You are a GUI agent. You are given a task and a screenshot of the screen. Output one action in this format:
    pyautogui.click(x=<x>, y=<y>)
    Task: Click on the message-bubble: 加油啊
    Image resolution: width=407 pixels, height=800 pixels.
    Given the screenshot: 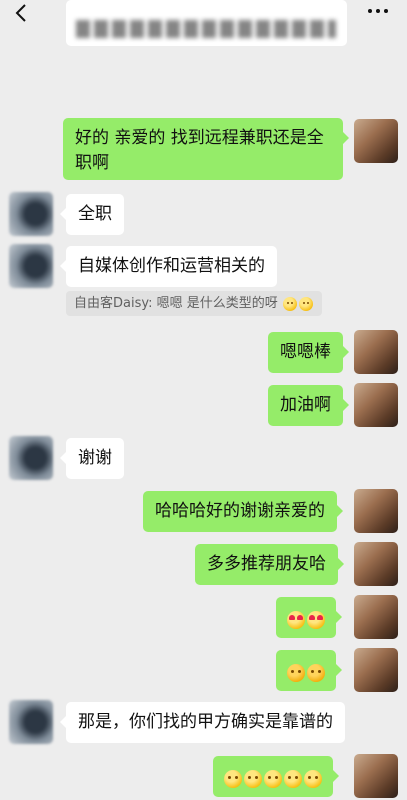 What is the action you would take?
    pyautogui.click(x=308, y=405)
    